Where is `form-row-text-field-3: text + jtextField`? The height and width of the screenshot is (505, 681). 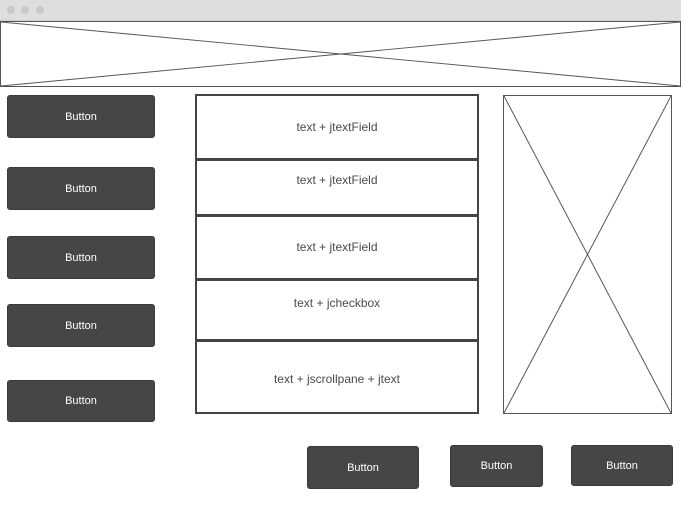 form-row-text-field-3: text + jtextField is located at coordinates (337, 249).